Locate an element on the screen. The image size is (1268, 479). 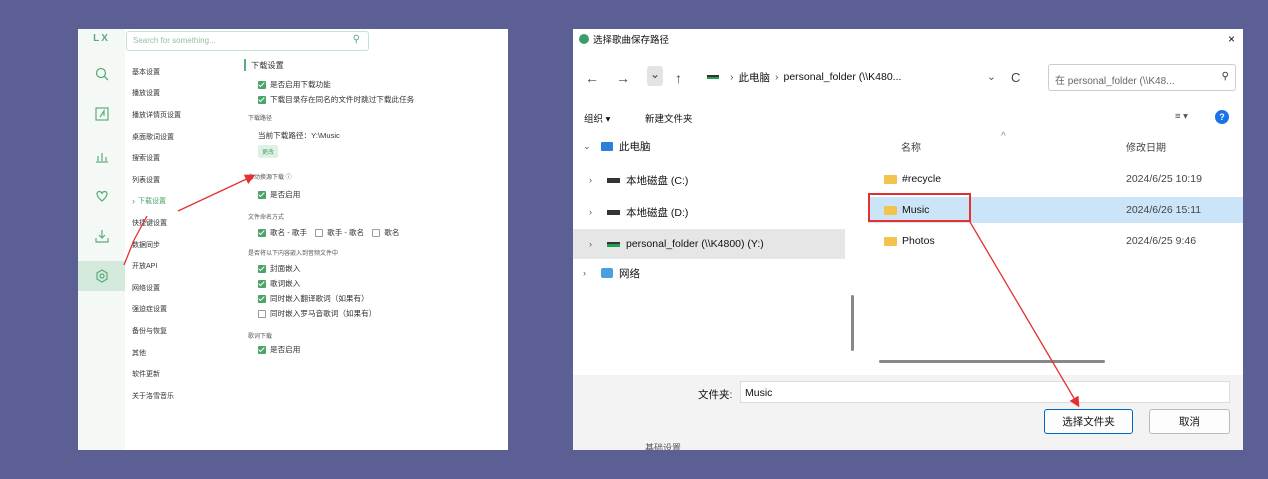
arrow-to-path is located at coordinates (216, 193).